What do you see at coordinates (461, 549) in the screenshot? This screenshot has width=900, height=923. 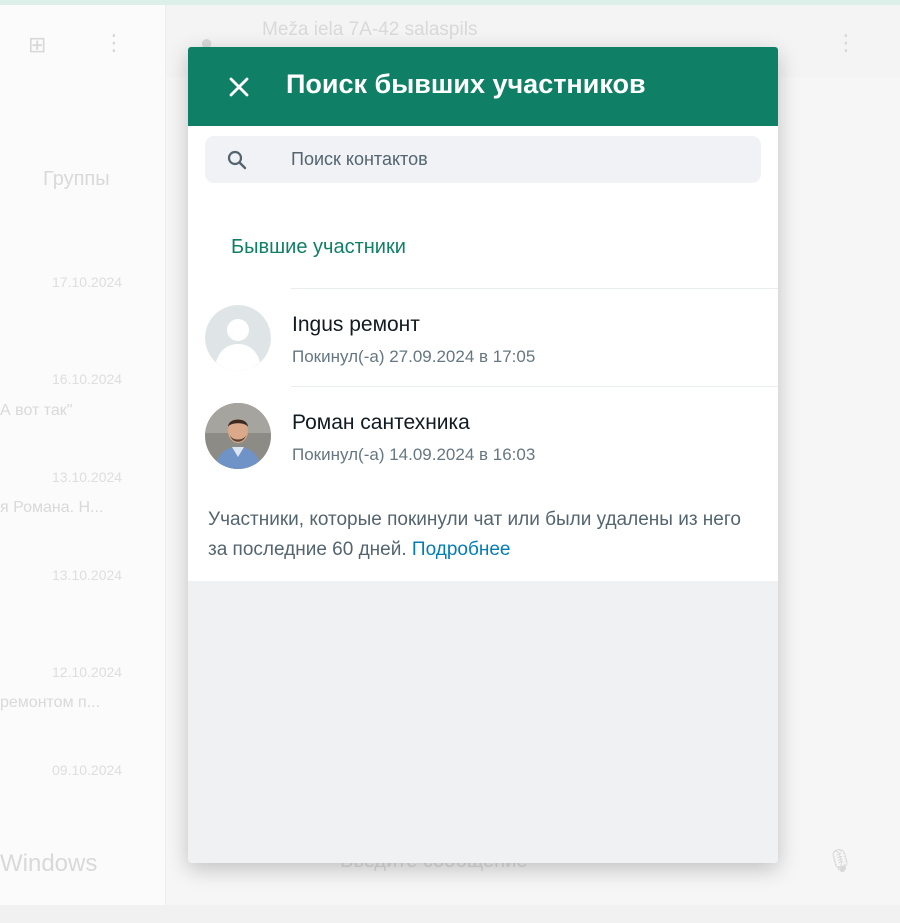 I see `learn-more-link: Подробнее` at bounding box center [461, 549].